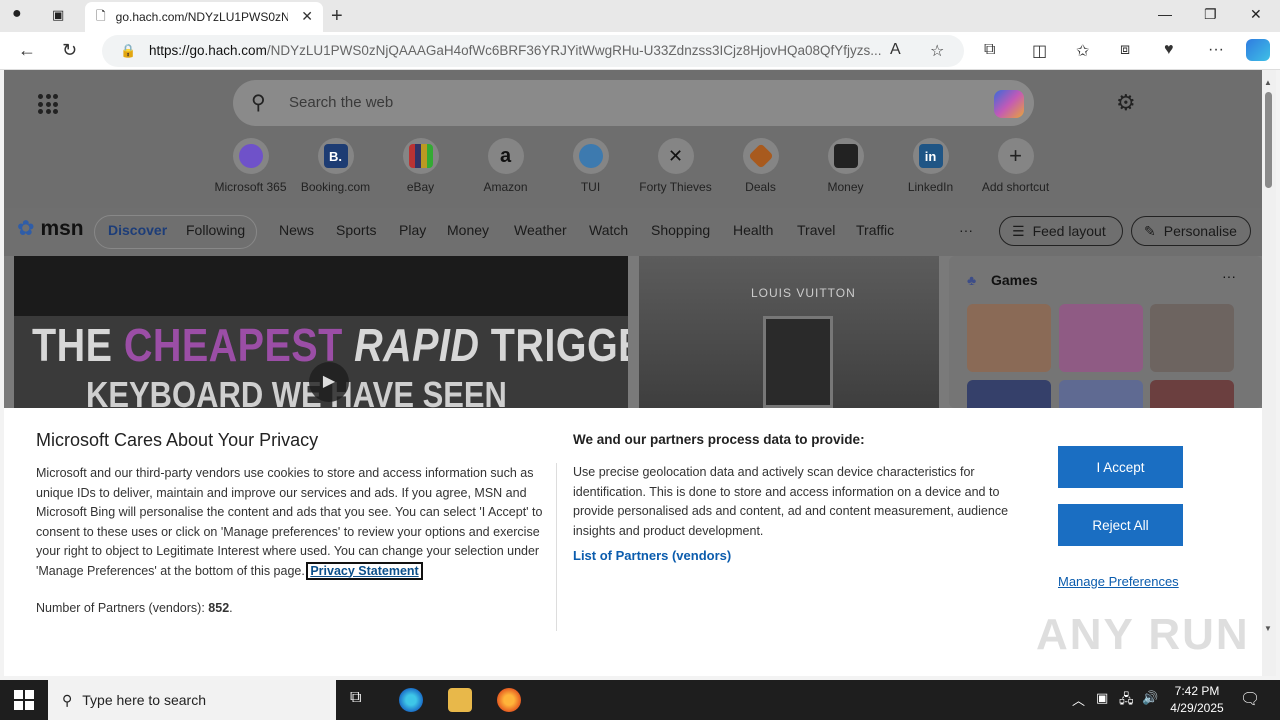  Describe the element at coordinates (1197, 700) in the screenshot. I see `system-clock: 7:42 PM 4/29/2025` at that location.